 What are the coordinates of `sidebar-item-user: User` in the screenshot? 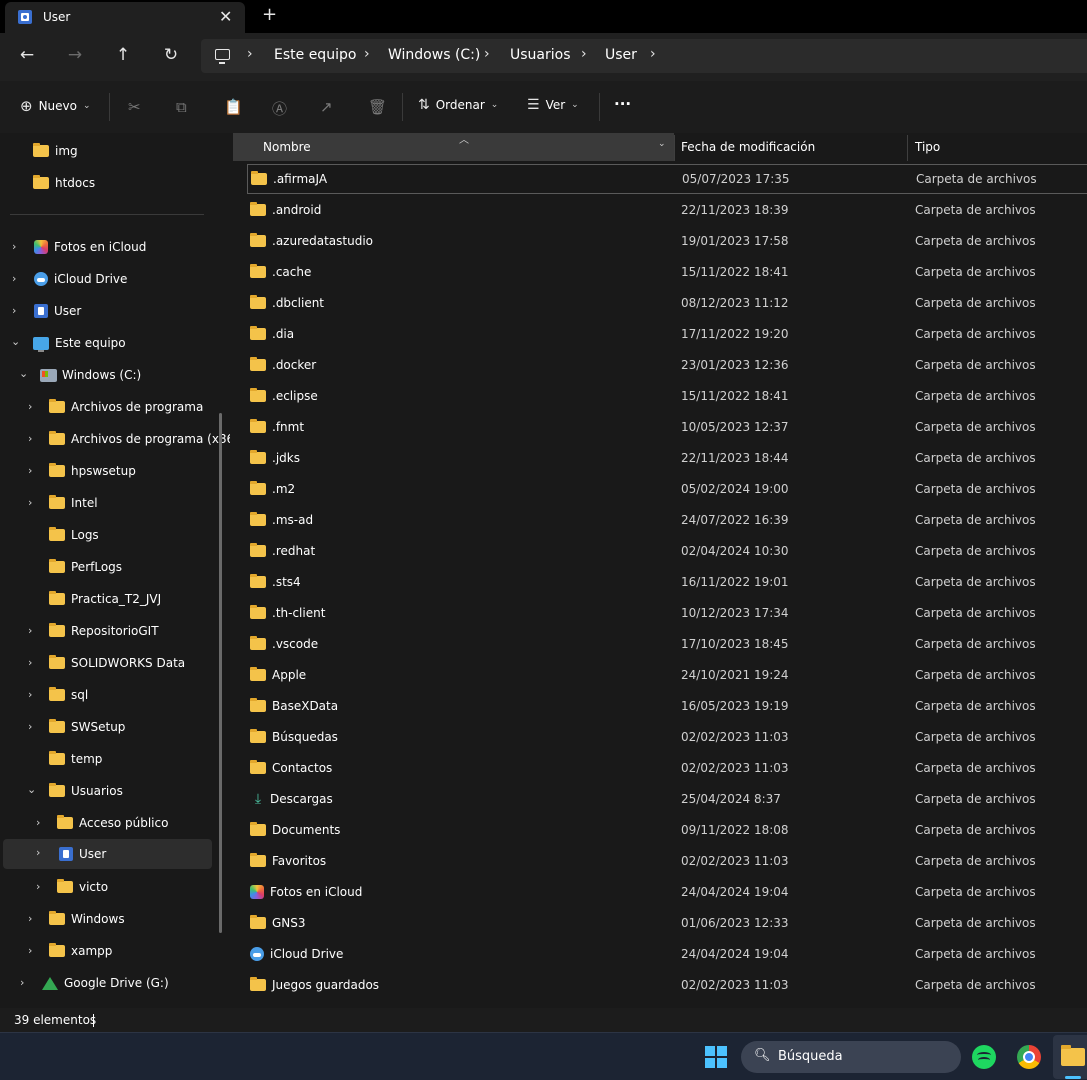 It's located at (57, 311).